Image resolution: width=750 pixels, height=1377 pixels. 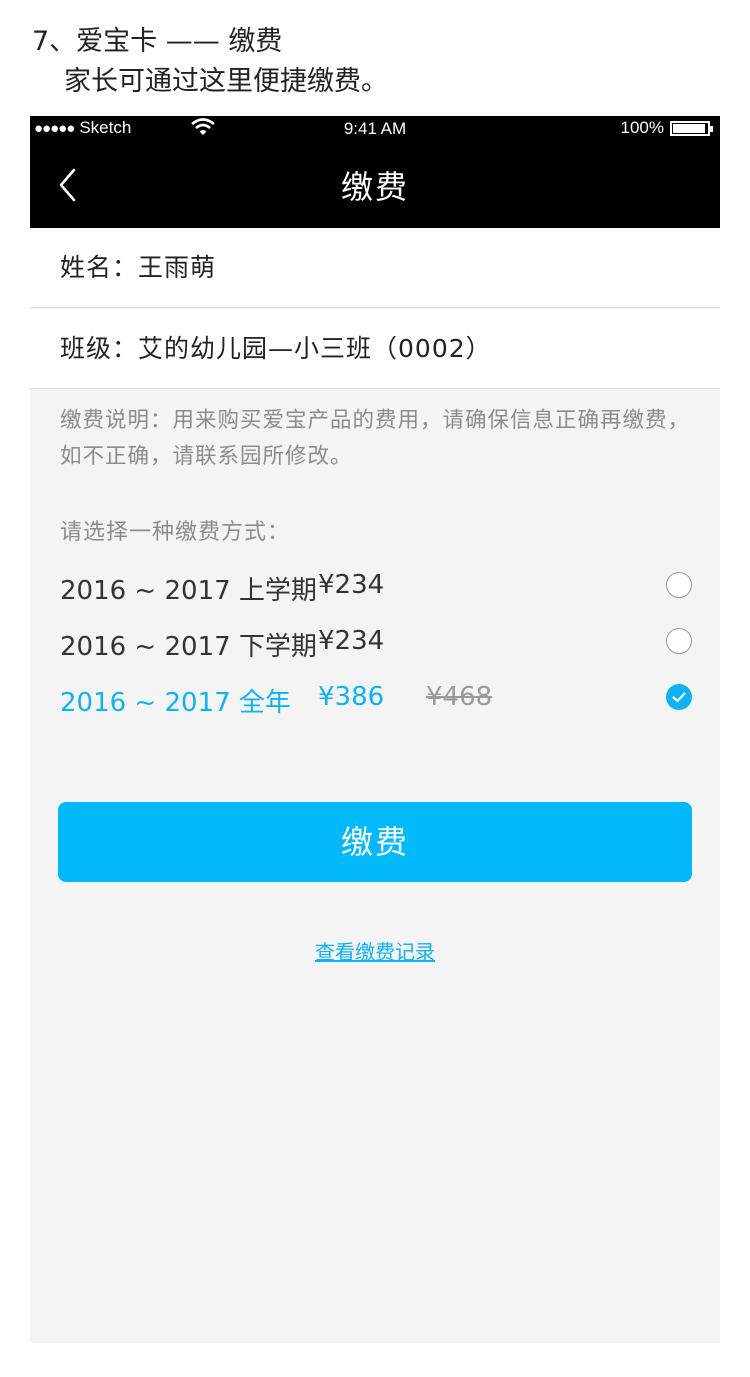 I want to click on annotation-title: 7、爱宝卡 —— 缴费, so click(x=157, y=41).